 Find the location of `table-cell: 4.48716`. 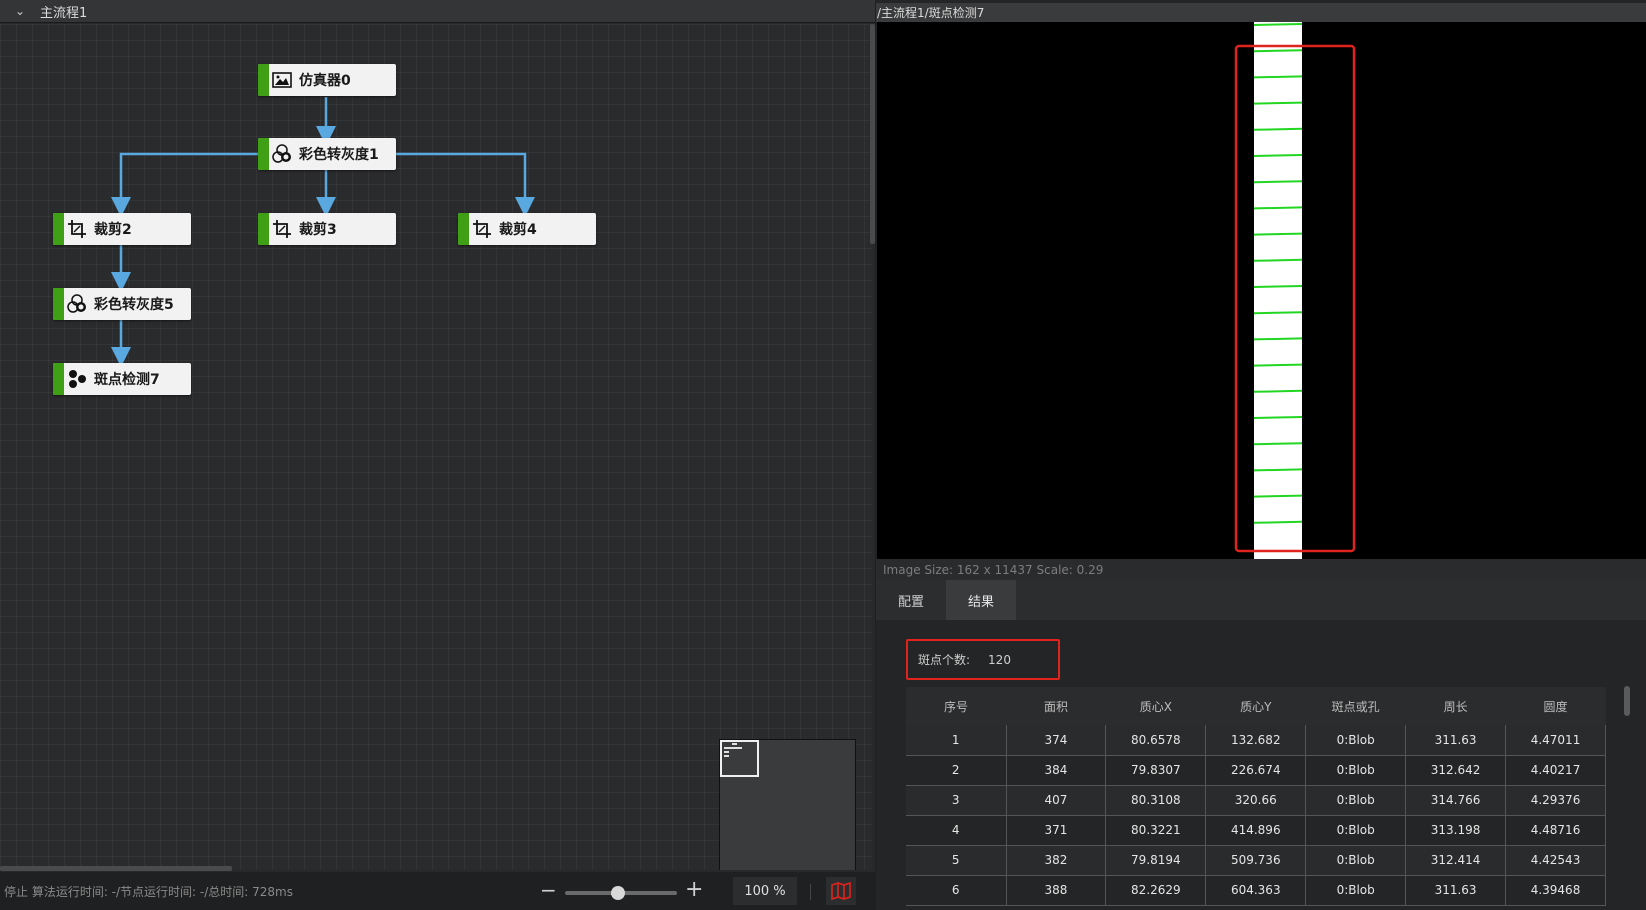

table-cell: 4.48716 is located at coordinates (1555, 830).